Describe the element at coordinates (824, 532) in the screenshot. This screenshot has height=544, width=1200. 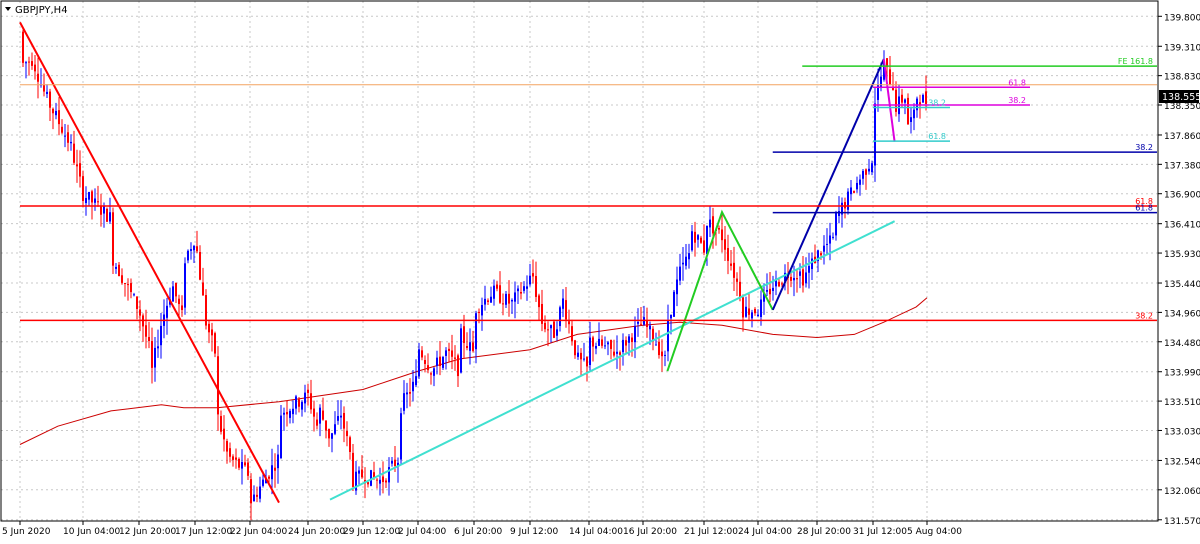
I see `time-tick-label: 28 Jul 20:00` at that location.